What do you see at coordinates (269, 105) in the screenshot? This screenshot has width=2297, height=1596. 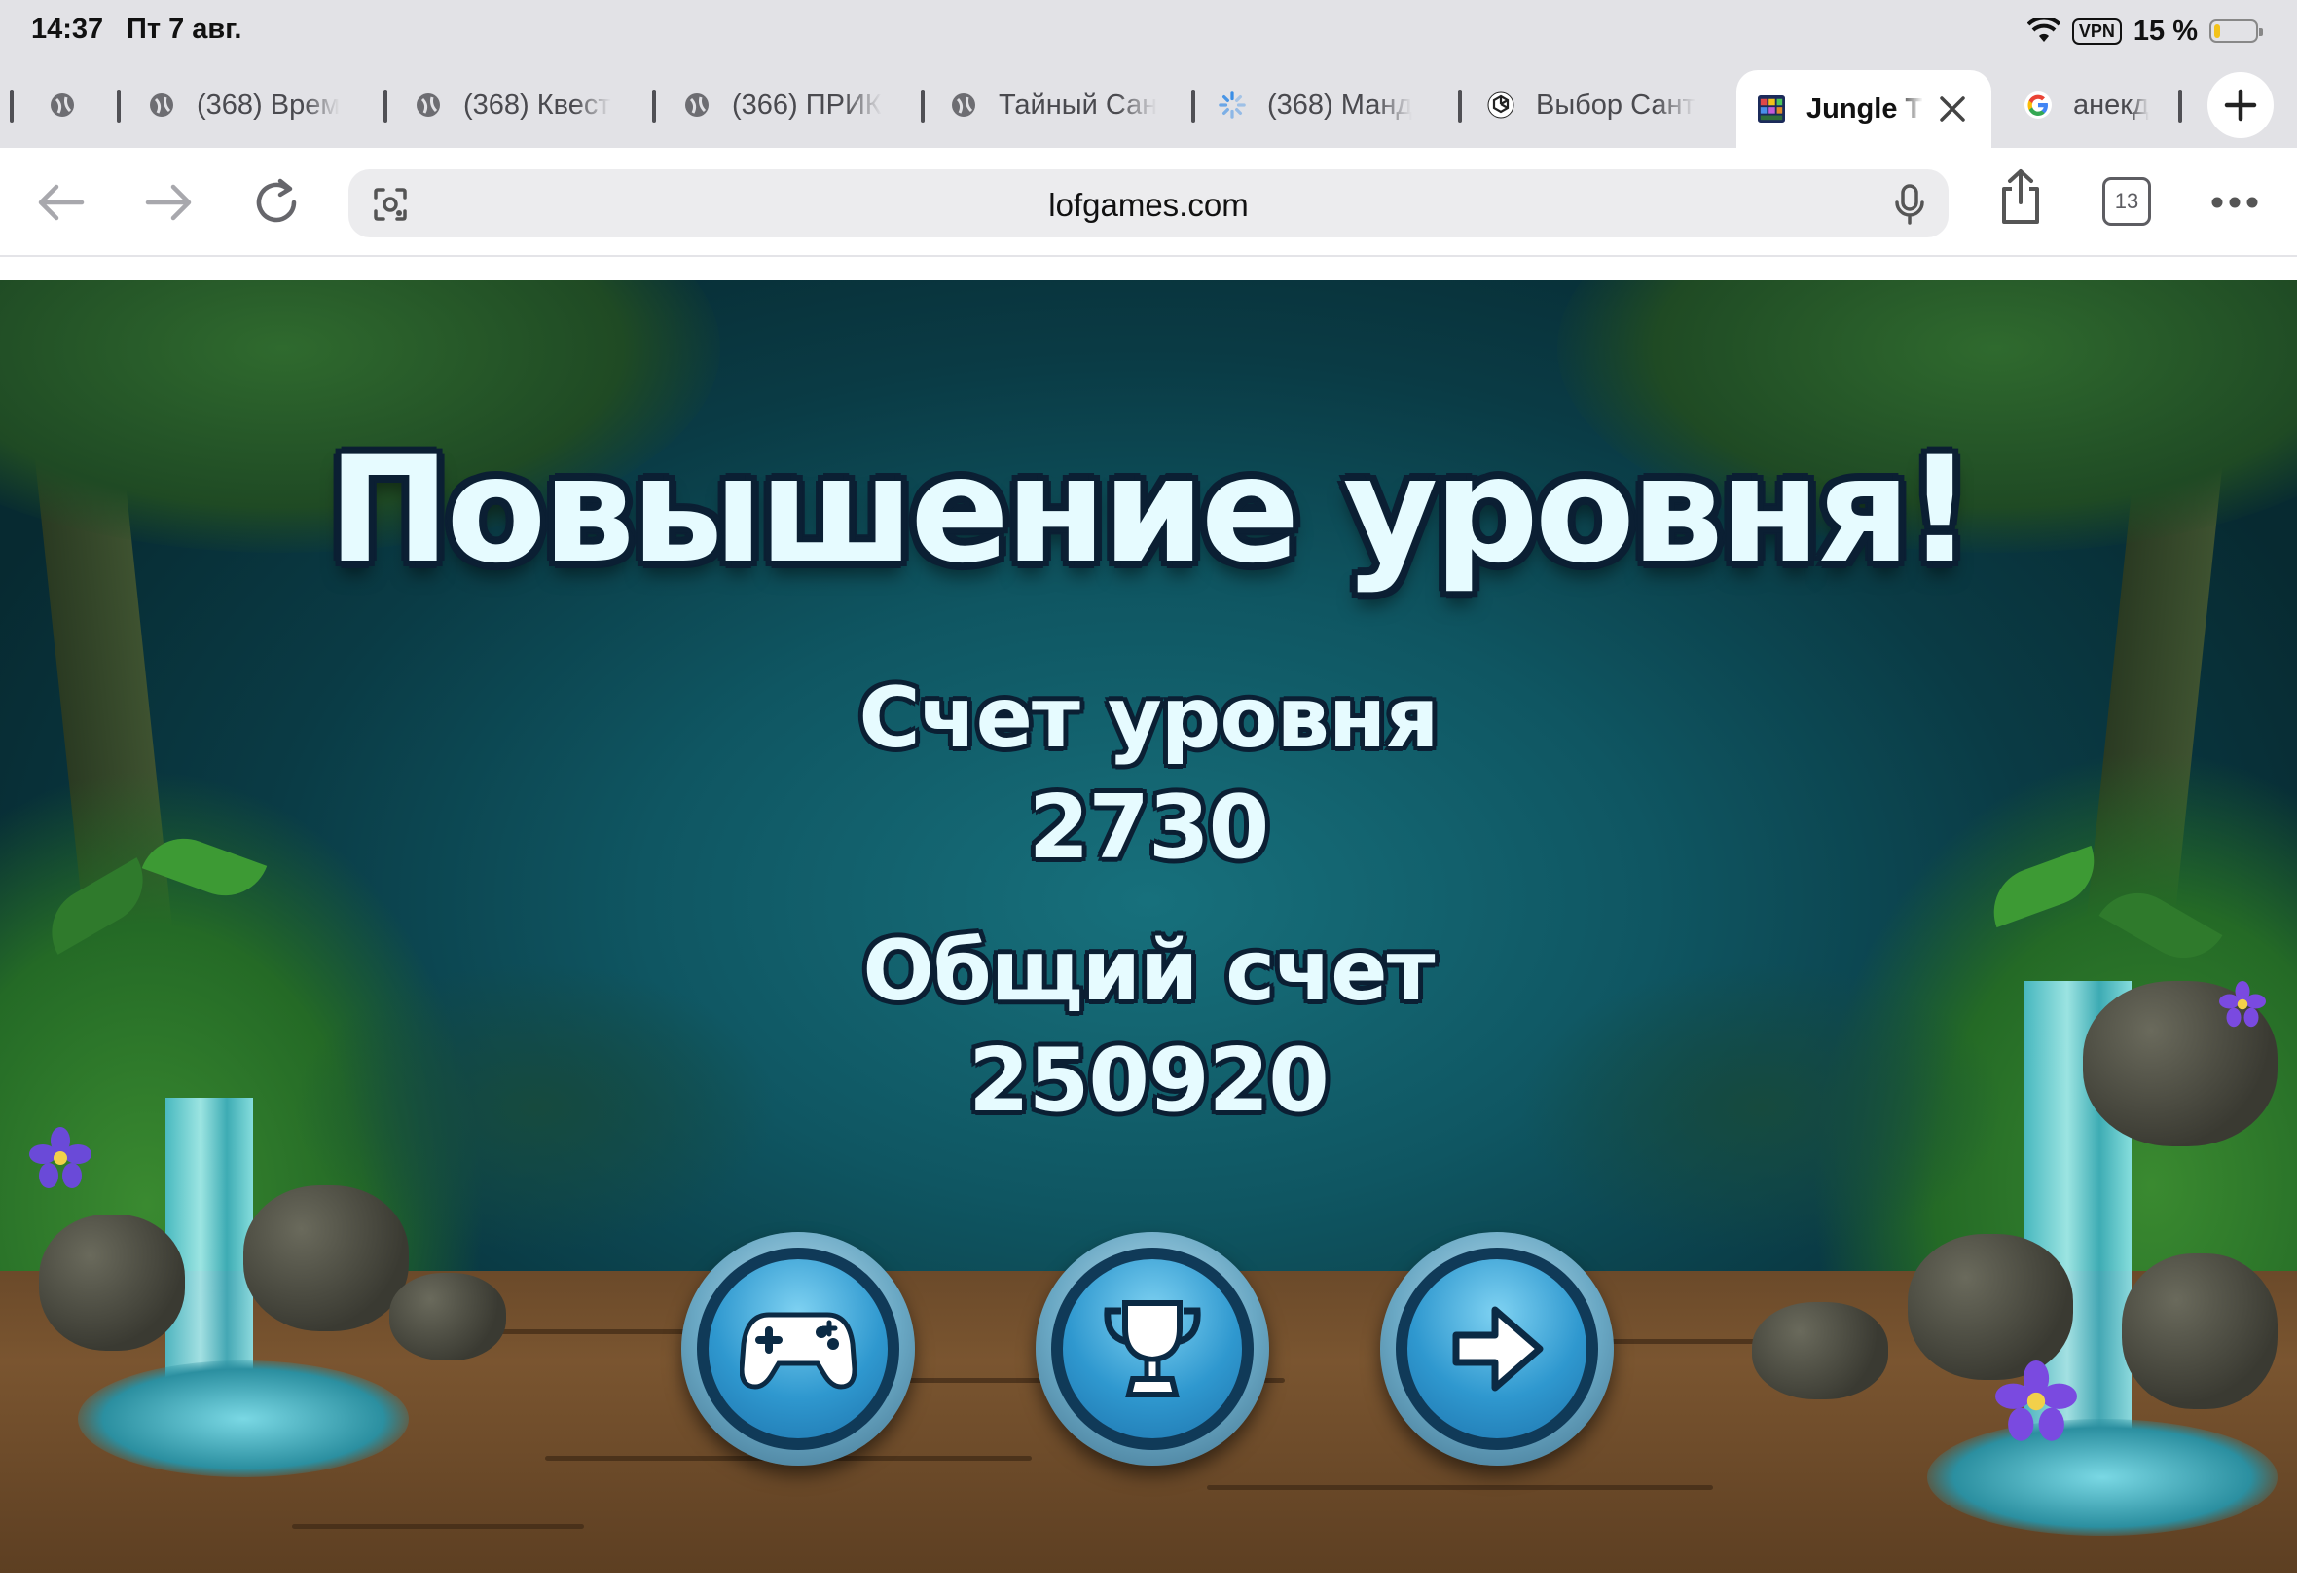 I see `tab-title: (368) Врем` at bounding box center [269, 105].